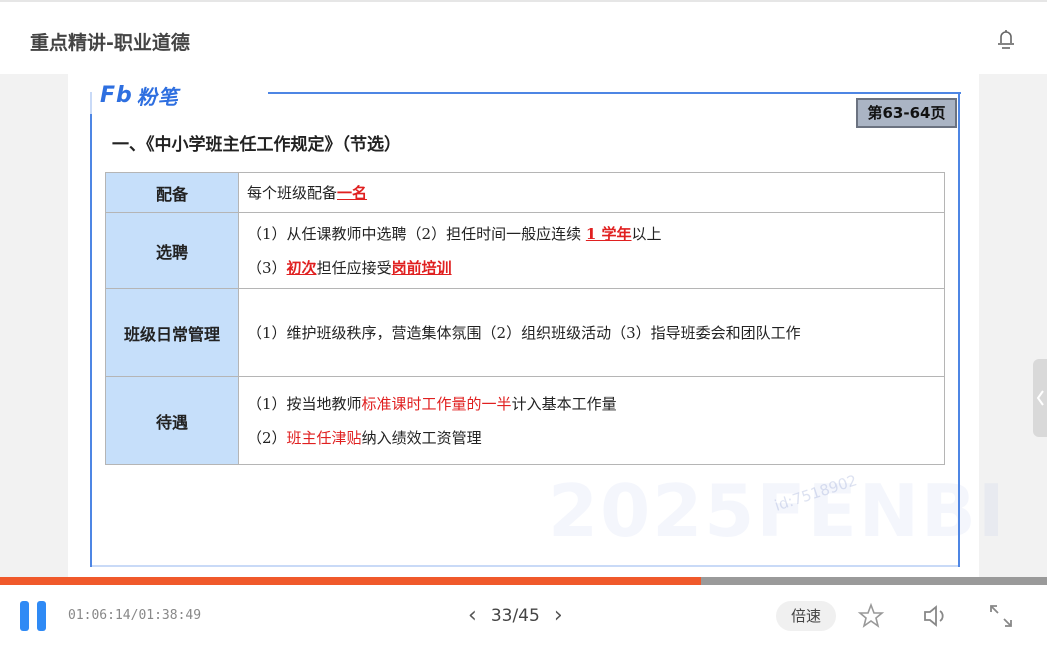  I want to click on progress-fill, so click(351, 581).